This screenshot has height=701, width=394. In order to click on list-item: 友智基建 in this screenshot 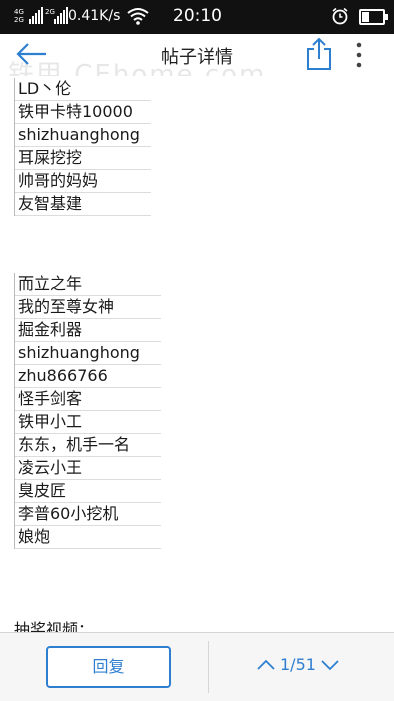, I will do `click(83, 204)`.